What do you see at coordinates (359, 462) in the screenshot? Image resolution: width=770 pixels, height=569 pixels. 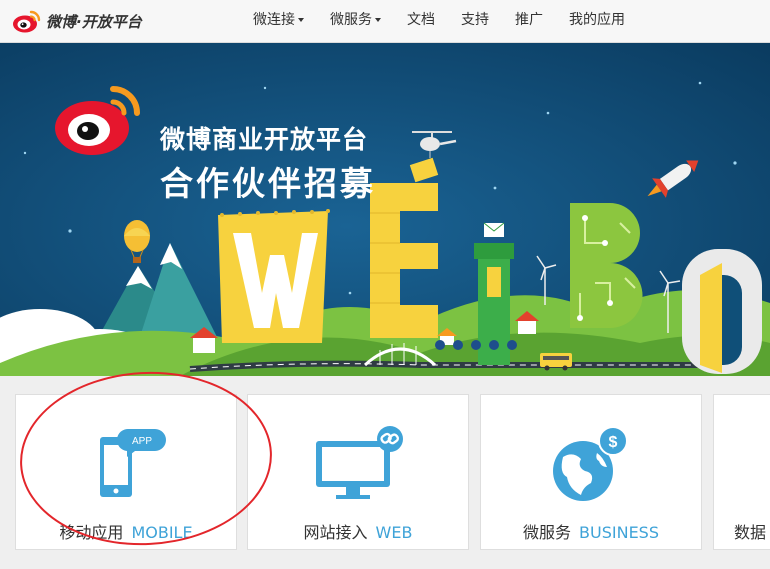 I see `monitor-link-icon` at bounding box center [359, 462].